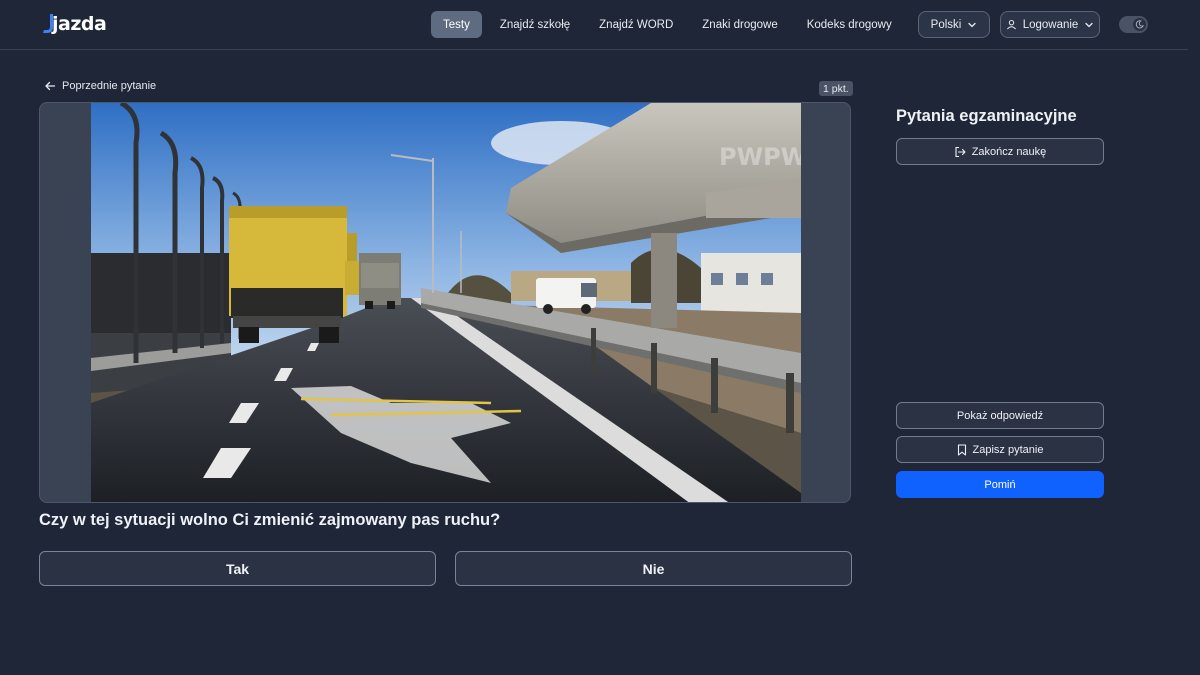 The image size is (1200, 675). I want to click on previous-question-link: Poprzednie pytanie, so click(100, 86).